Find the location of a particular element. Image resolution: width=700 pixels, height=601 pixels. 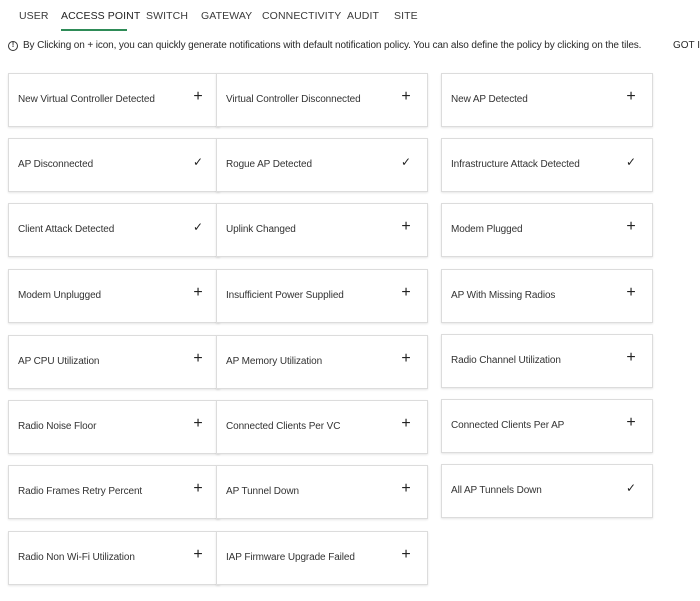

notification-tile: Connected Clients Per AP + is located at coordinates (547, 426).